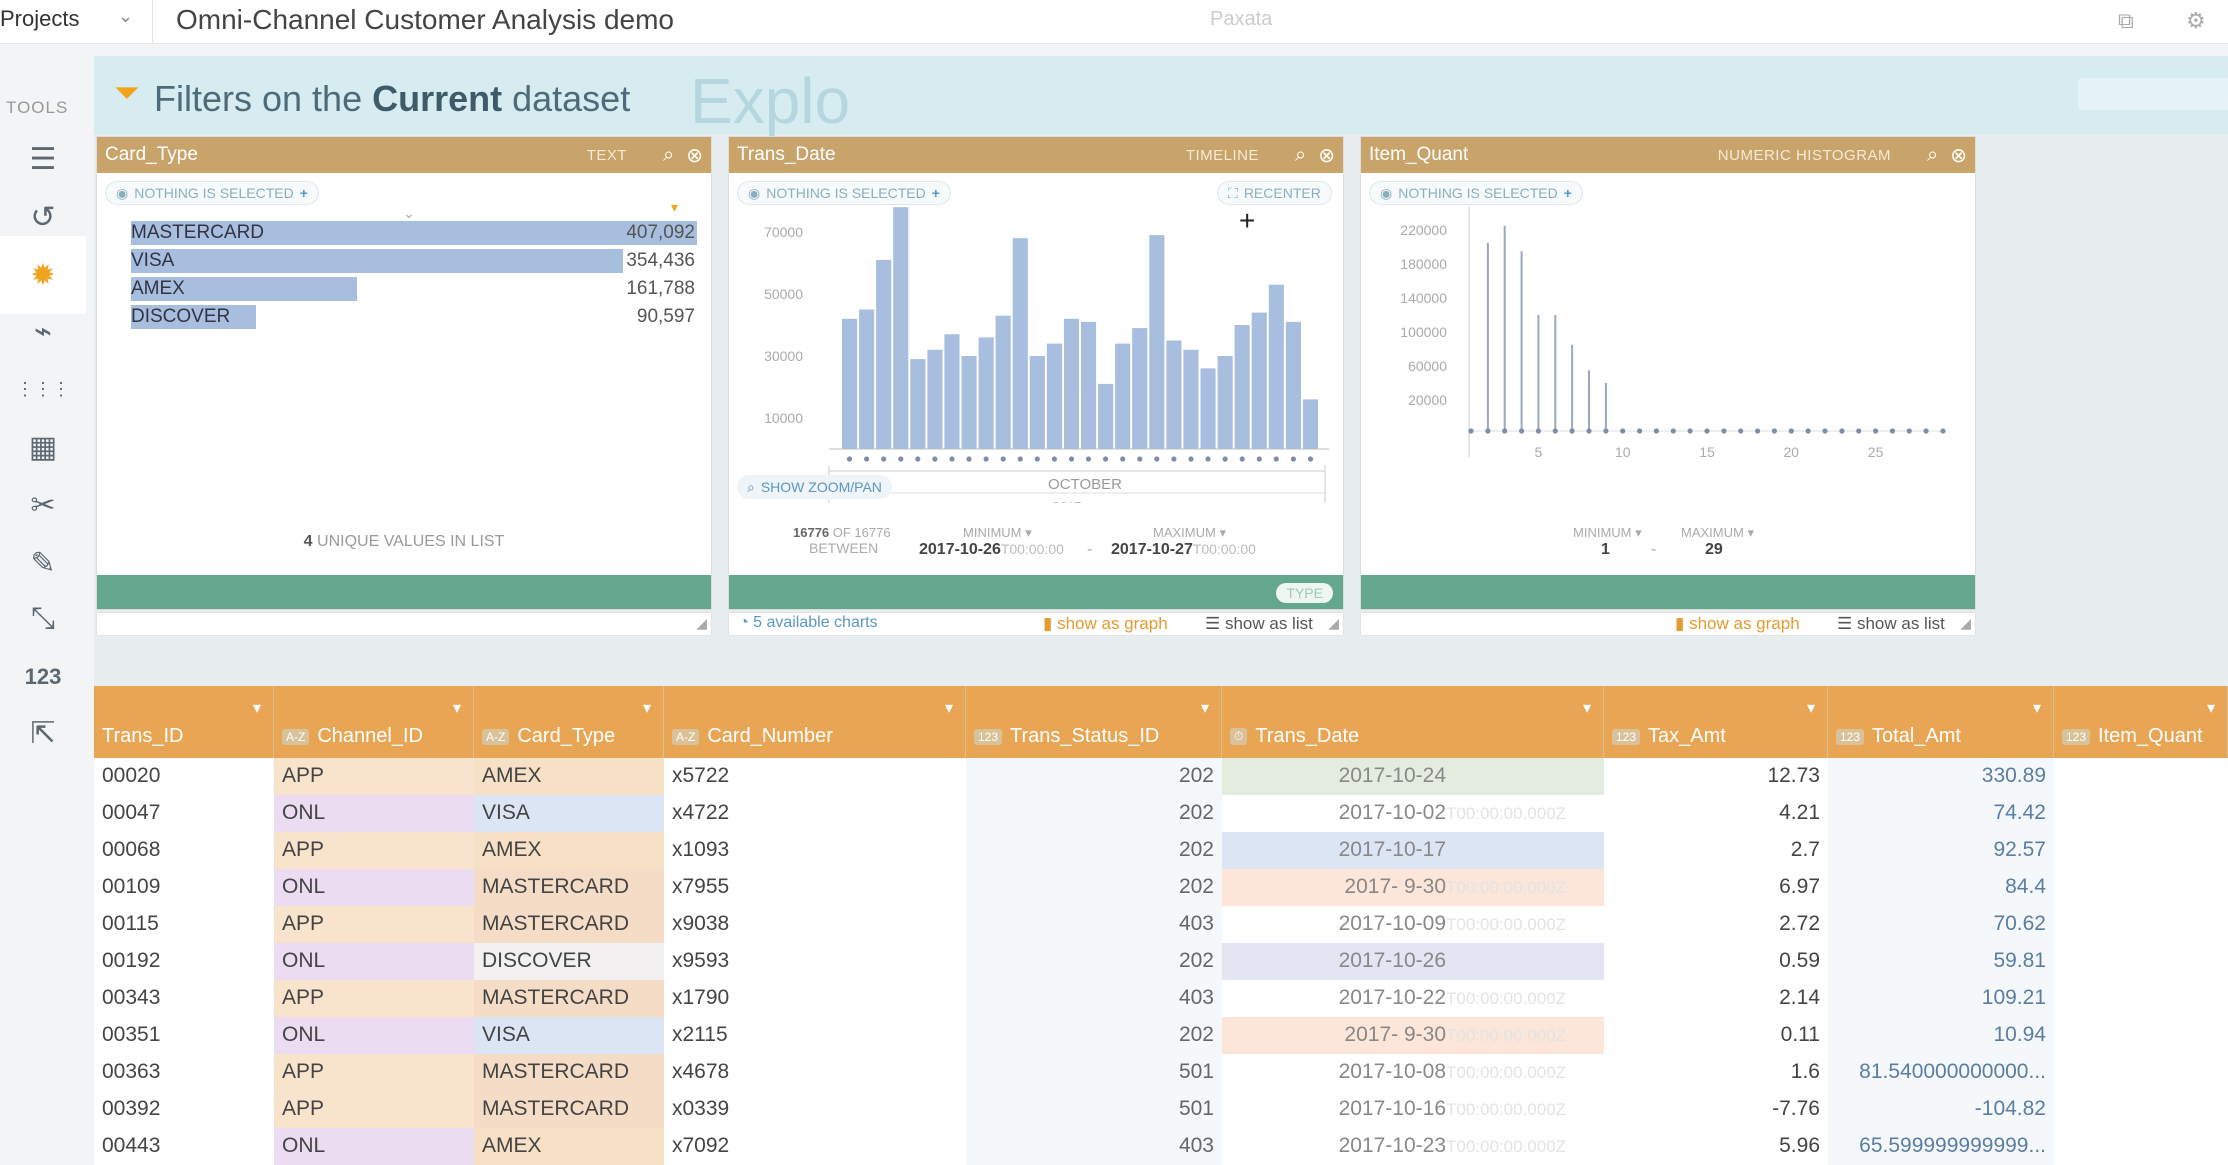  What do you see at coordinates (1413, 722) in the screenshot?
I see `column-header: ⏱ Trans_Date ▾` at bounding box center [1413, 722].